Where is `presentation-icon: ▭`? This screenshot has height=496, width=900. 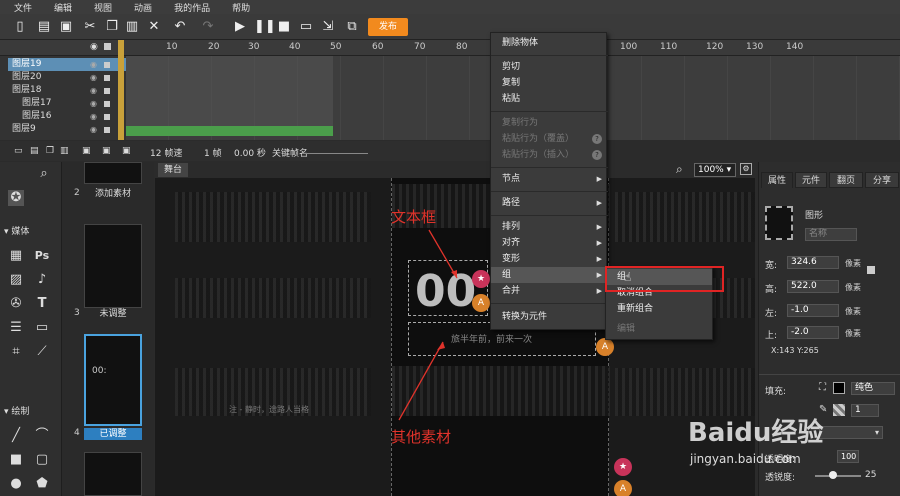 presentation-icon: ▭ is located at coordinates (42, 328).